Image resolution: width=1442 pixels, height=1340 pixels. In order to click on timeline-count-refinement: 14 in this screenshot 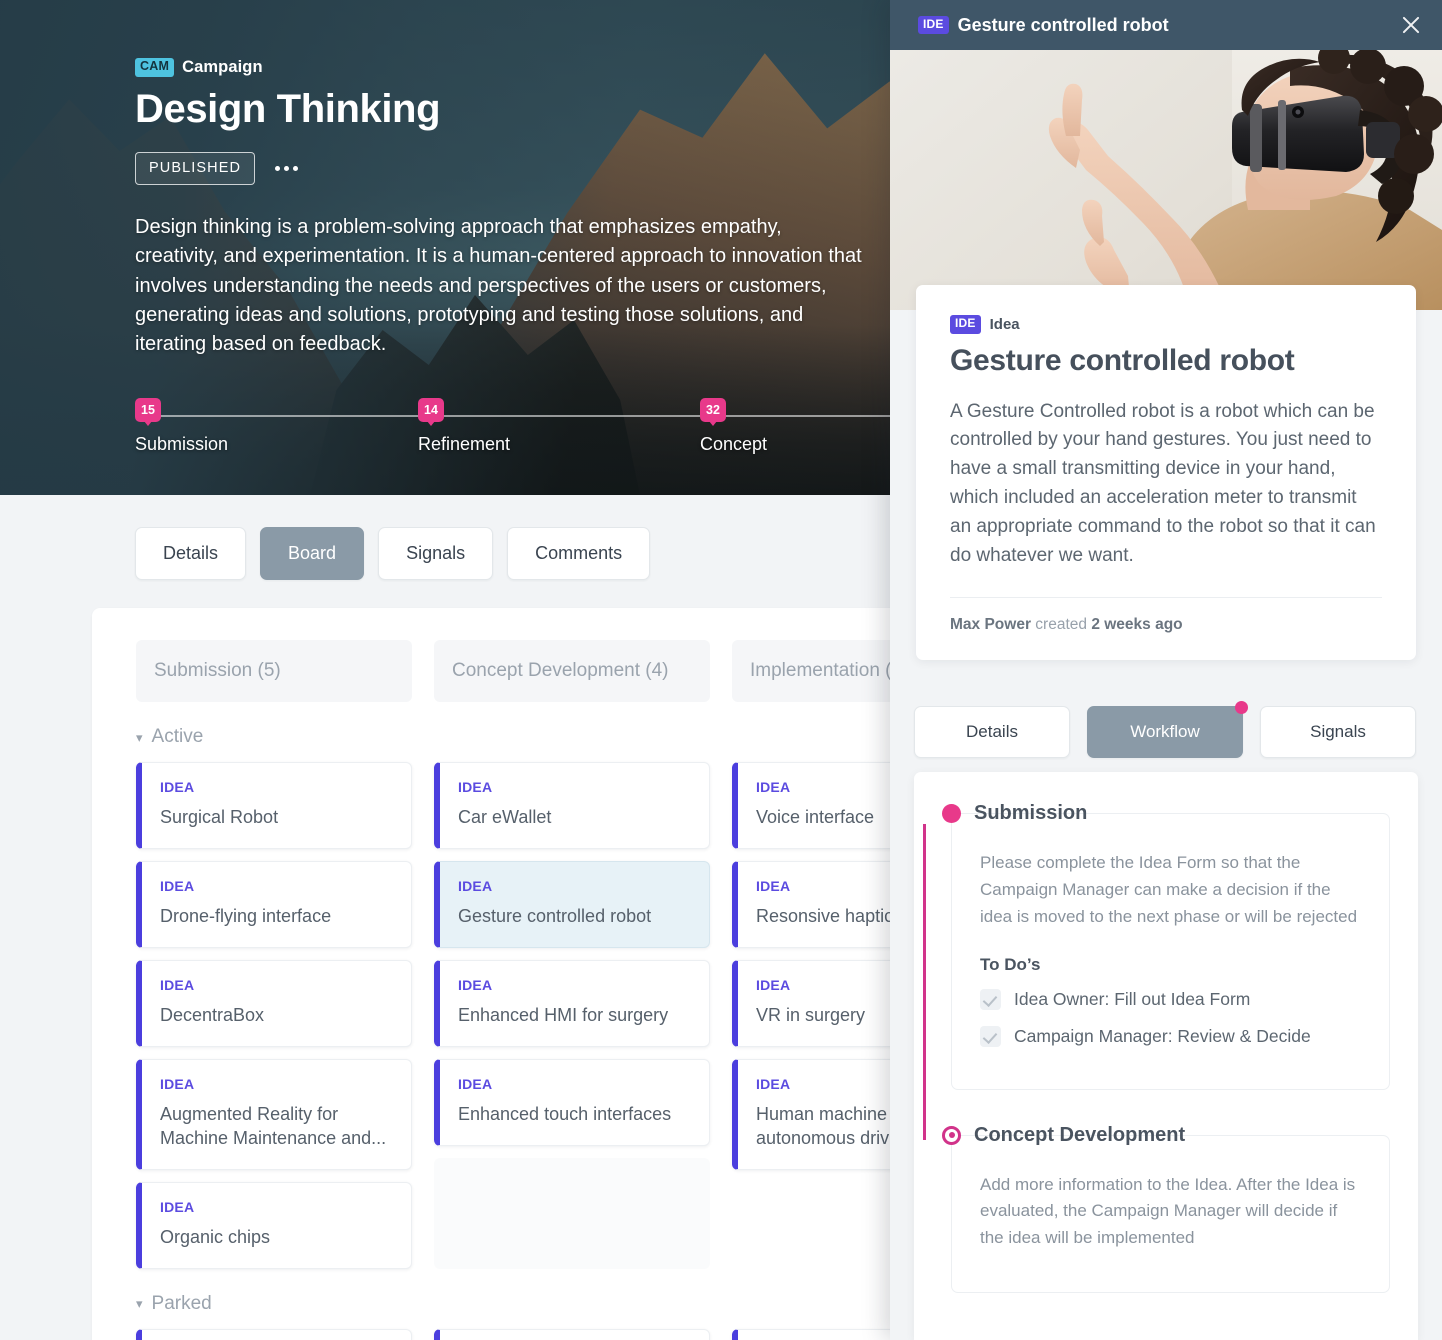, I will do `click(431, 411)`.